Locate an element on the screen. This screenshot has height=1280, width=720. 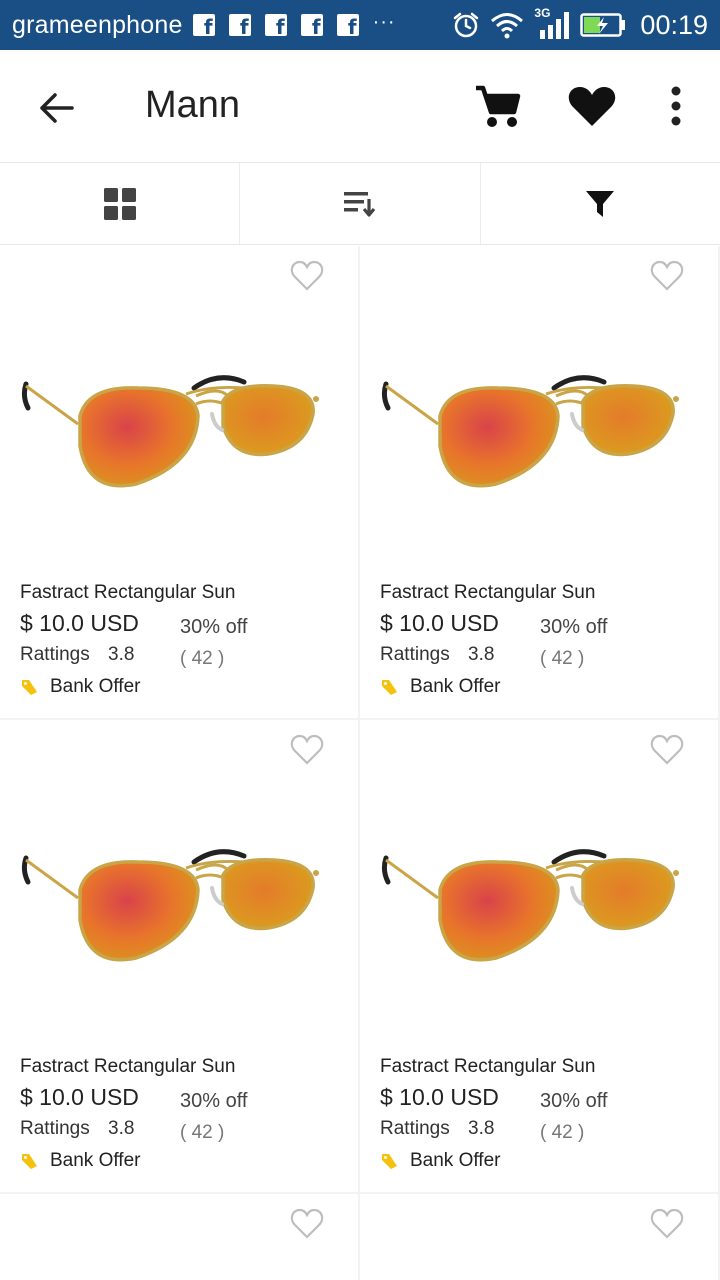
app-toolbar: Mann is located at coordinates (360, 106).